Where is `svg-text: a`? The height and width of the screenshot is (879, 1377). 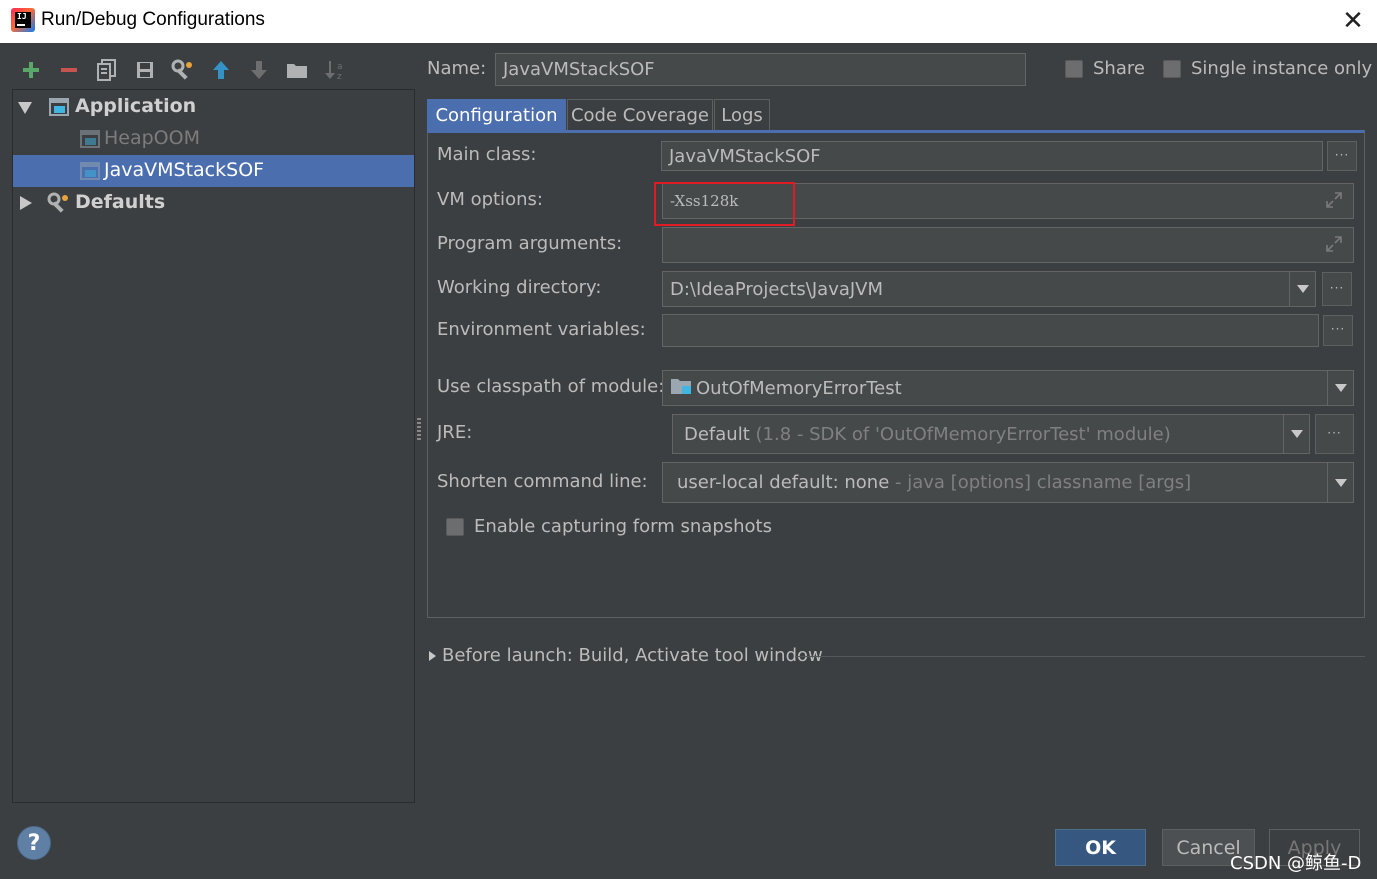
svg-text: a is located at coordinates (340, 67).